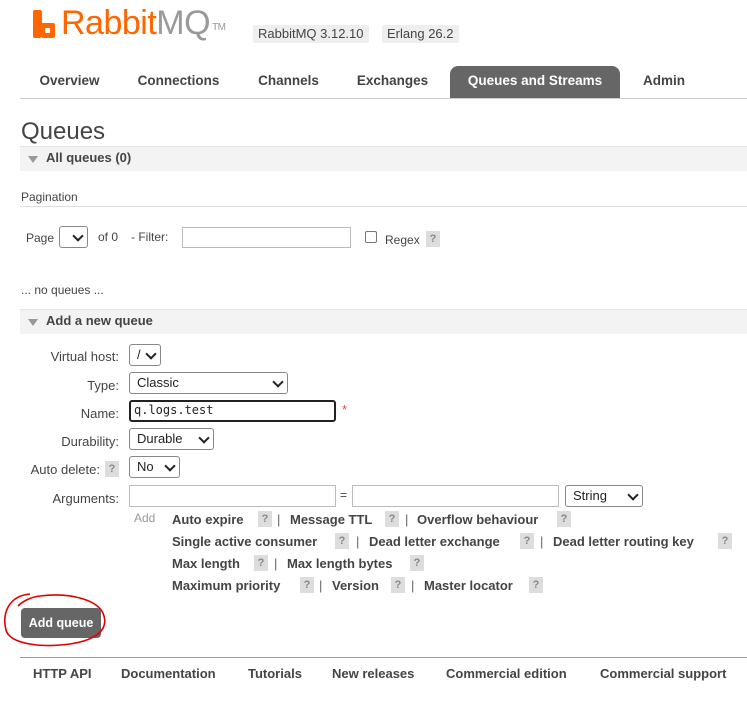 The height and width of the screenshot is (702, 747). Describe the element at coordinates (623, 541) in the screenshot. I see `arg-link-dead-letter-routing-key: Dead letter routing key` at that location.